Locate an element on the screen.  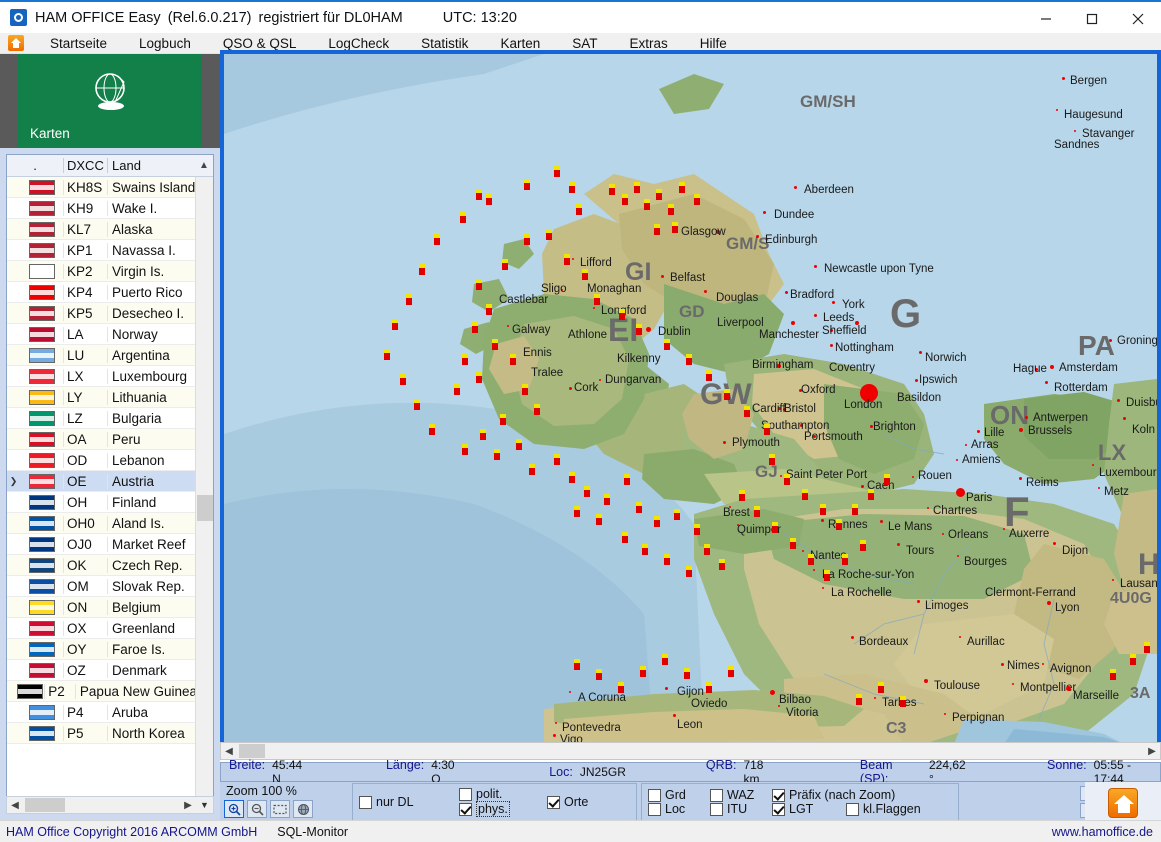
table-row: KH8S Swains Island is located at coordinates (102, 187).